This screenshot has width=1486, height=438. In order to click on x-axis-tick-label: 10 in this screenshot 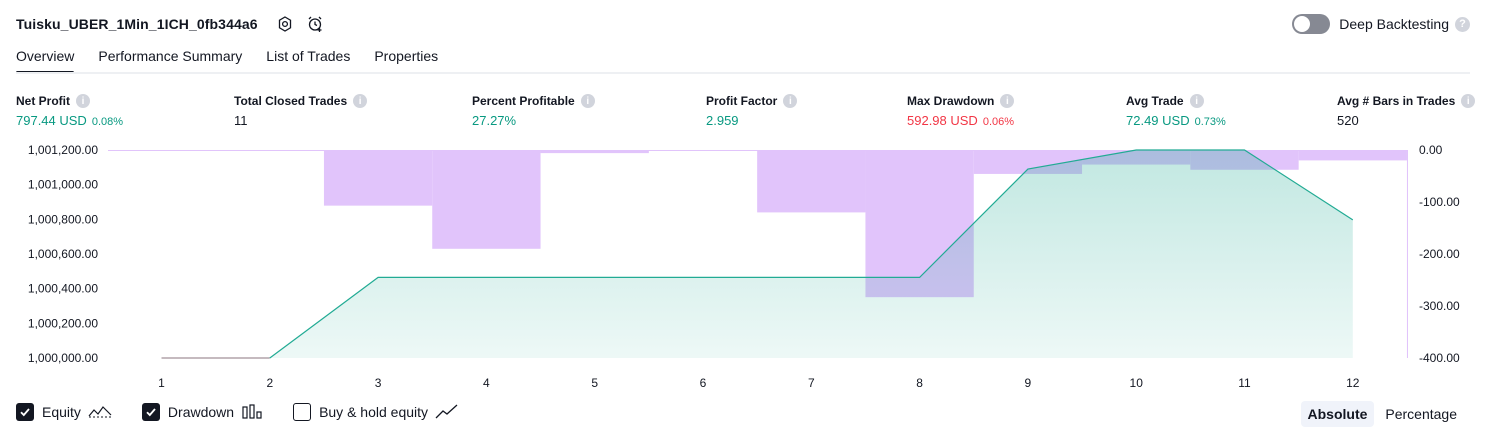, I will do `click(1137, 383)`.